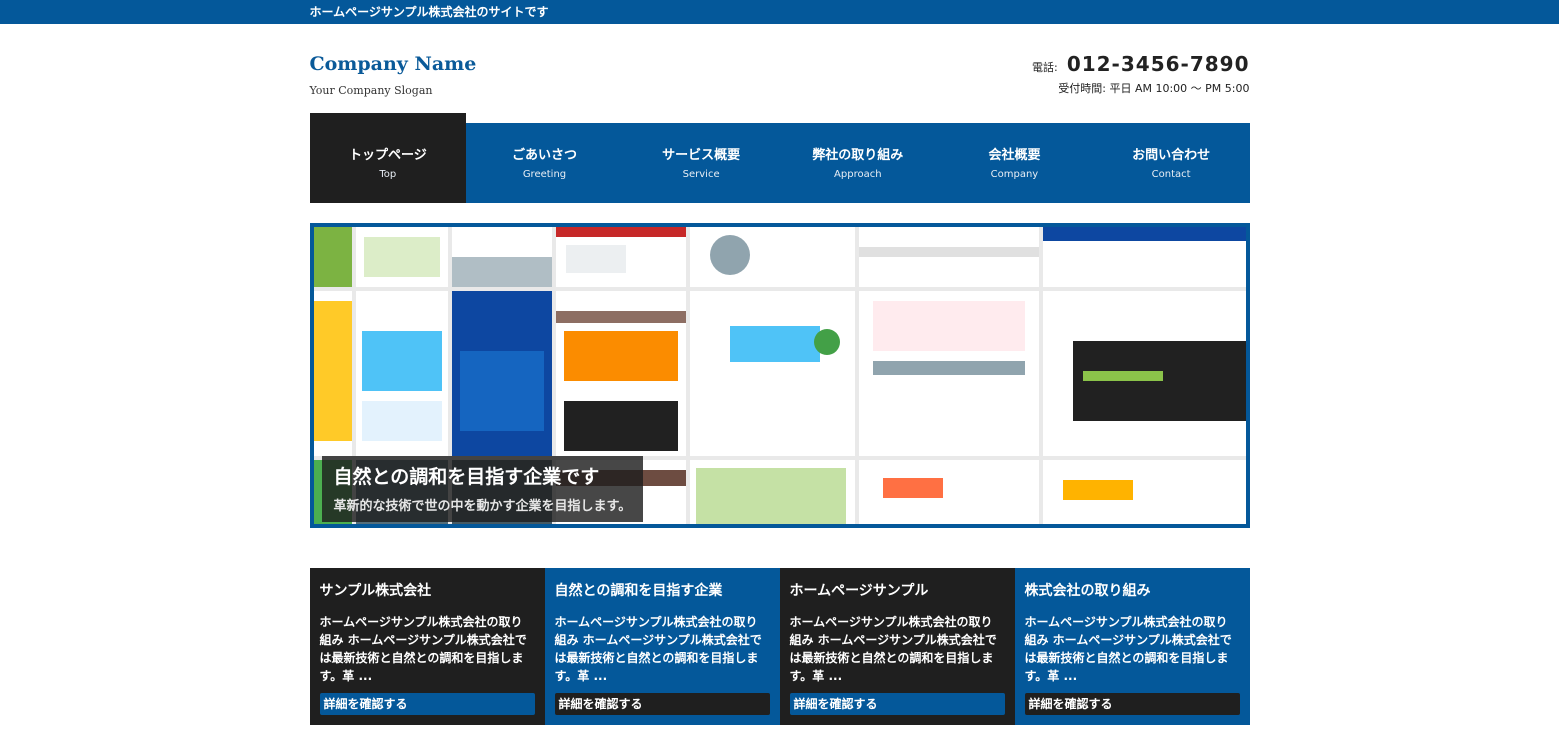 Image resolution: width=1559 pixels, height=739 pixels. Describe the element at coordinates (859, 591) in the screenshot. I see `card-title: ホームページサンプル` at that location.